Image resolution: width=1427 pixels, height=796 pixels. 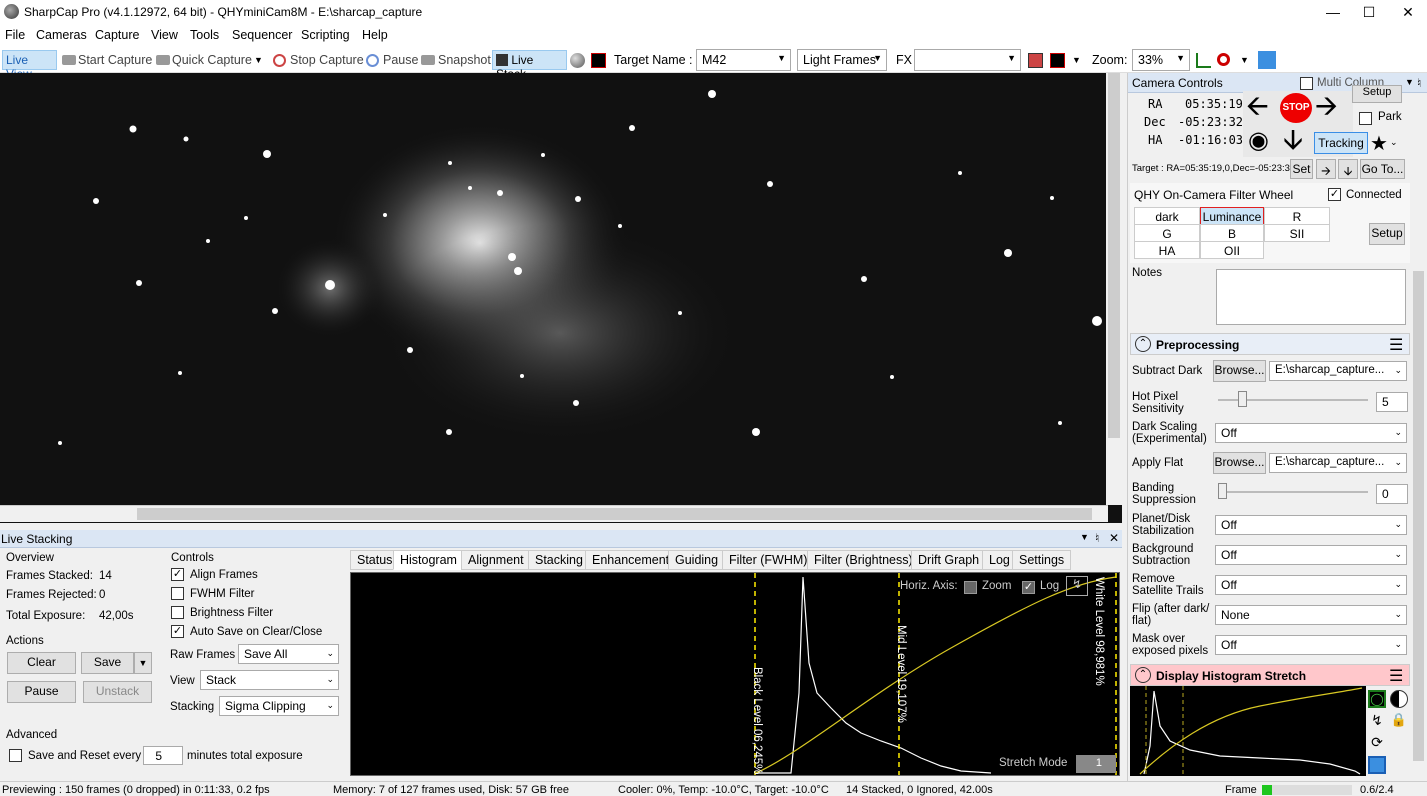 I want to click on arrow-left-icon: 🡨, so click(x=1257, y=106).